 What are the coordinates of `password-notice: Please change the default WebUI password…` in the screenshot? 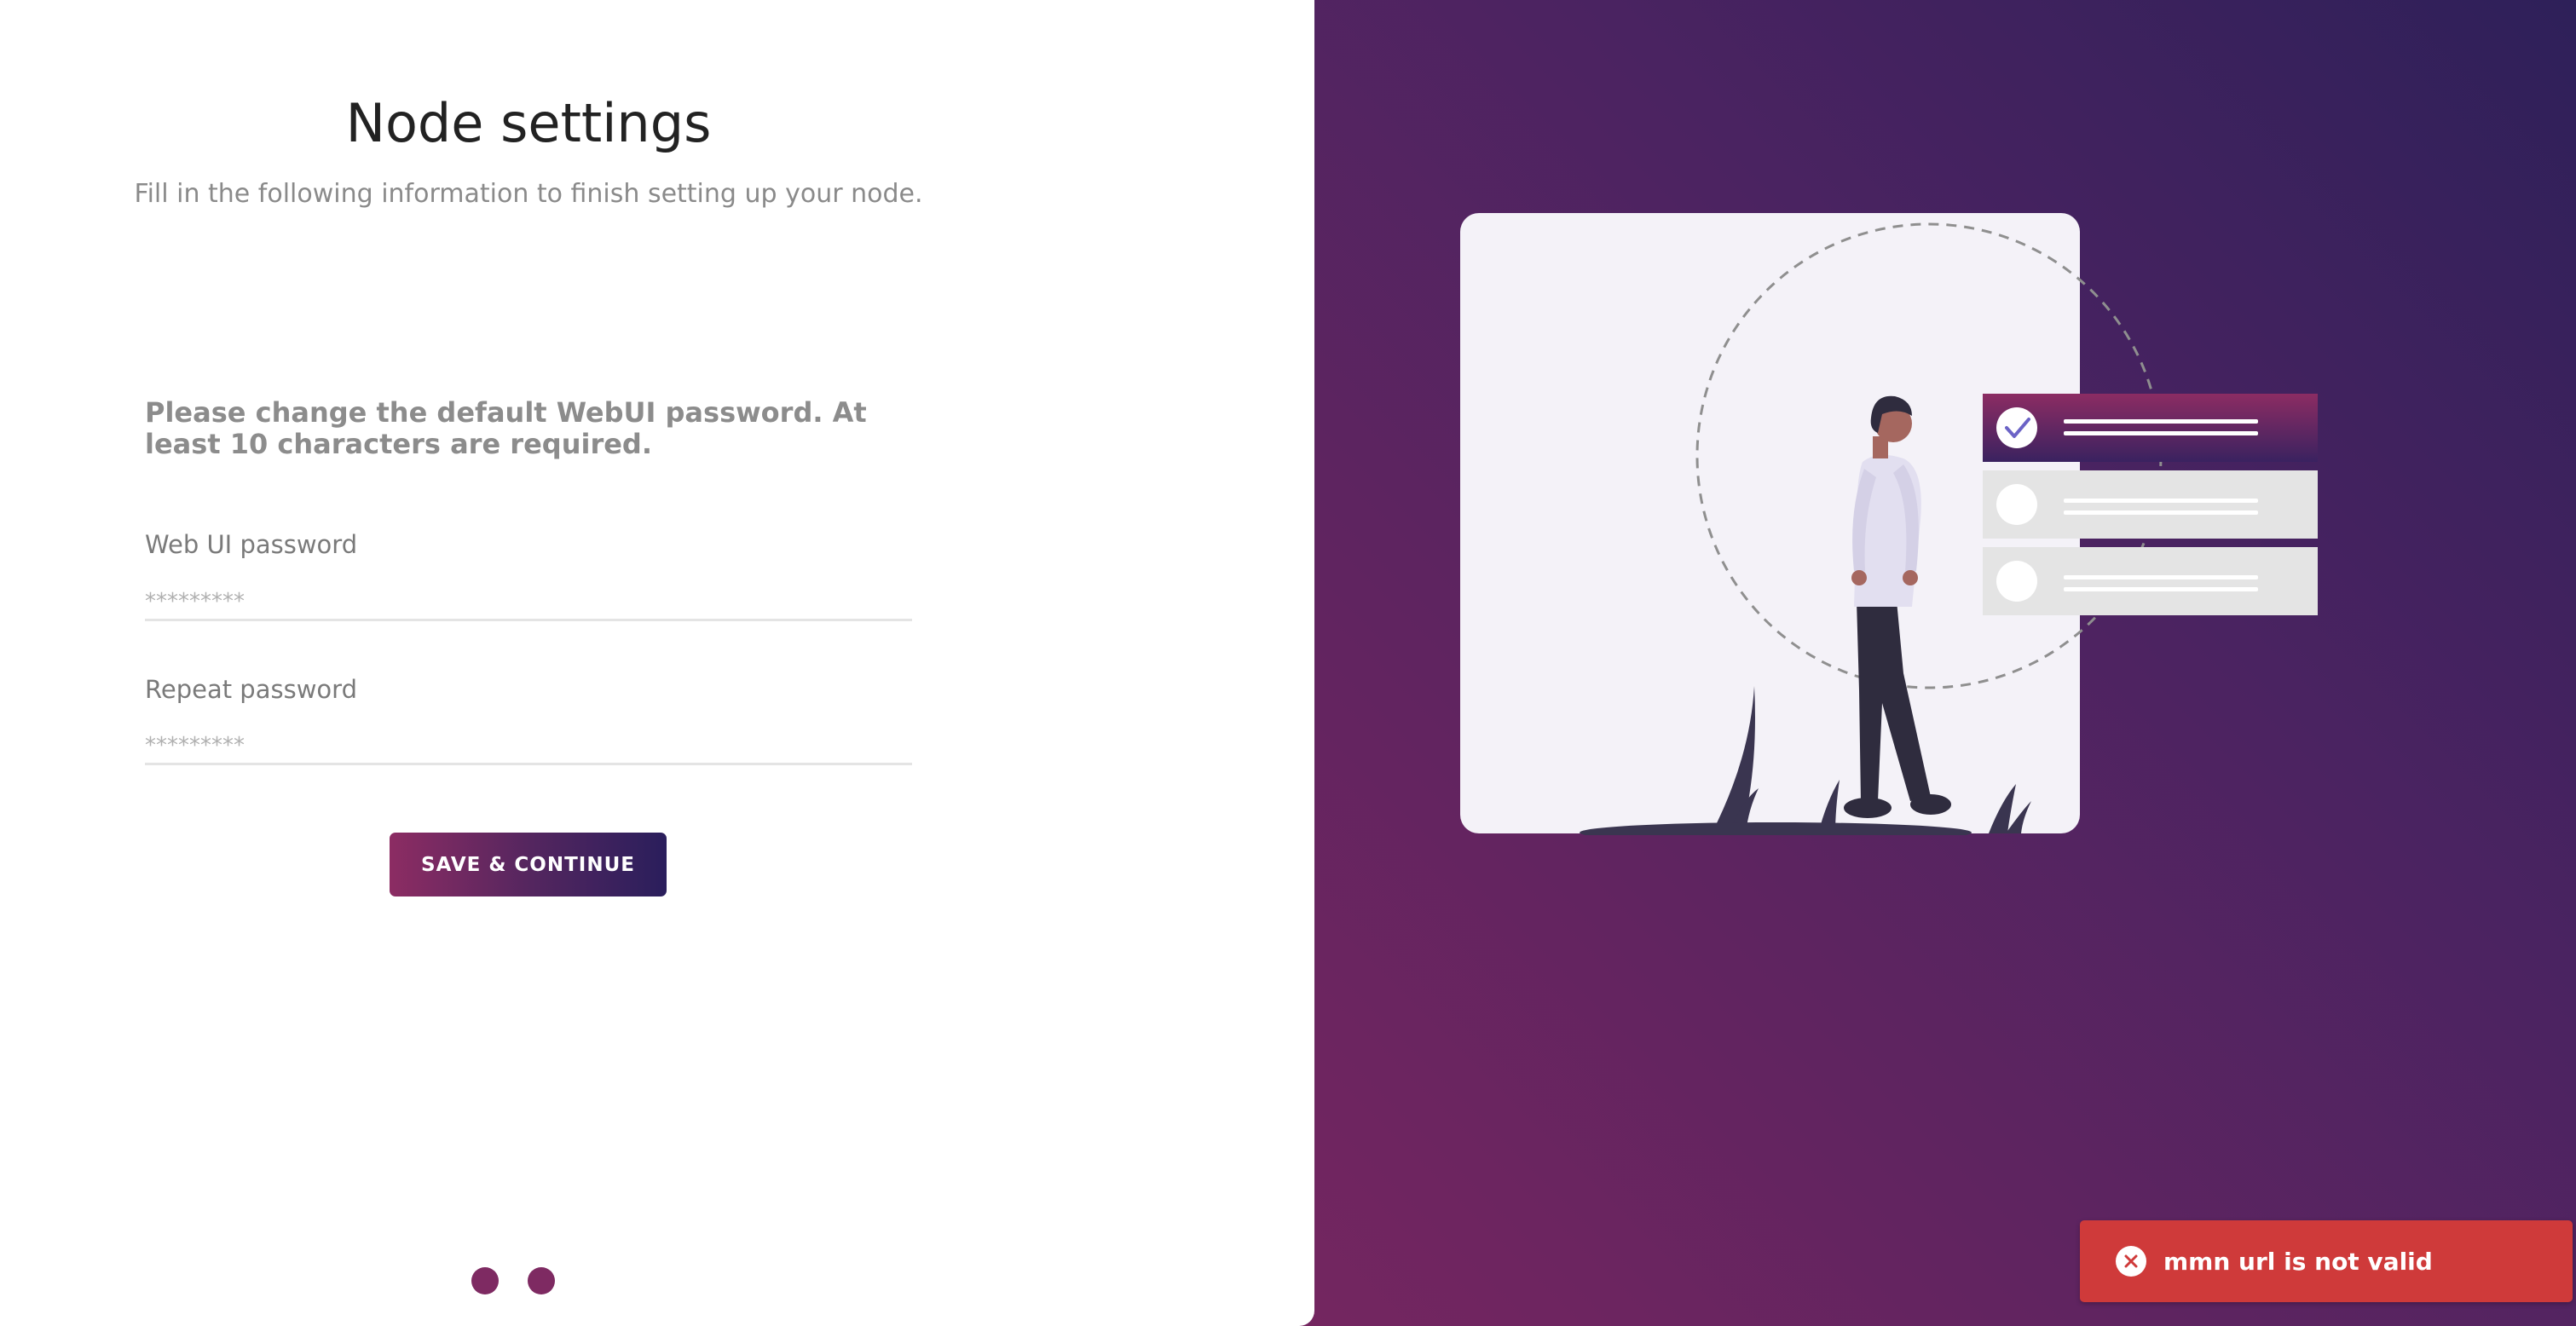 It's located at (506, 428).